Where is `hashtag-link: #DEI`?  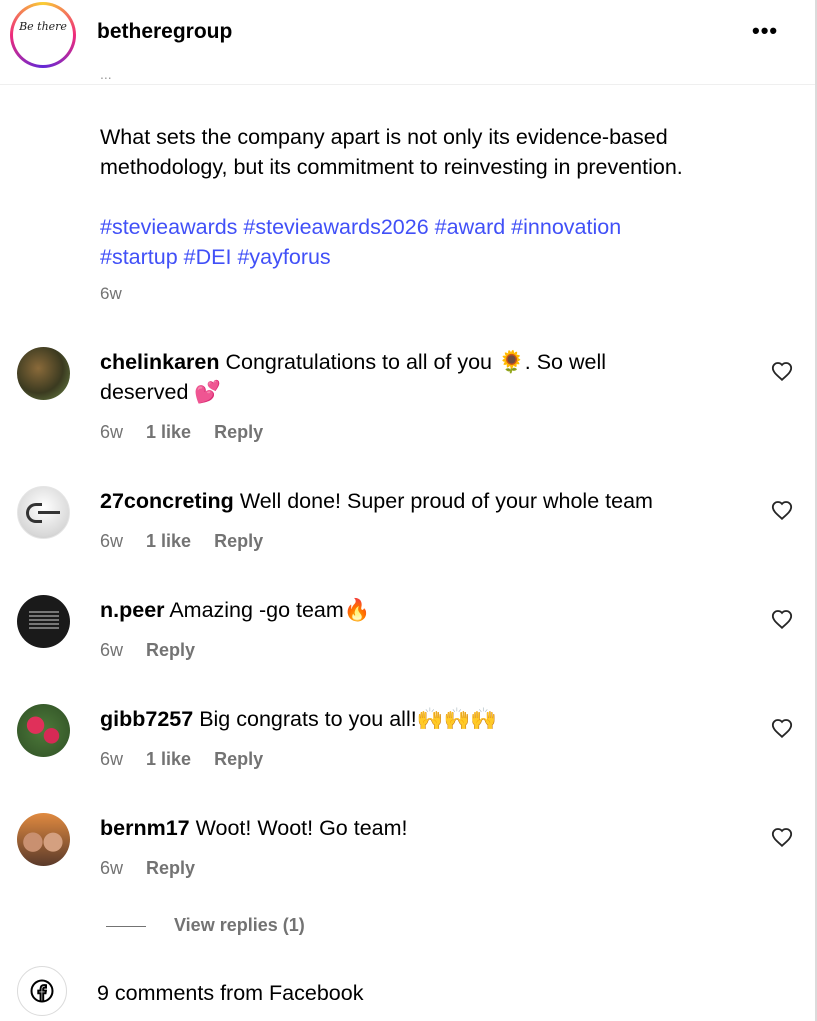
hashtag-link: #DEI is located at coordinates (208, 257).